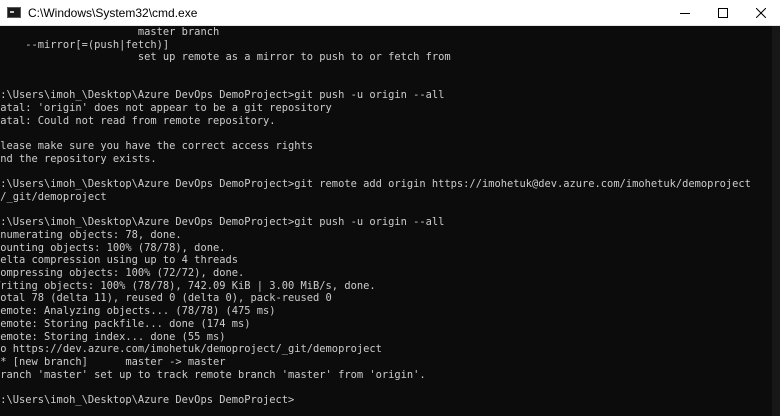 This screenshot has height=416, width=780. I want to click on console-line: and the repository exists., so click(78, 158).